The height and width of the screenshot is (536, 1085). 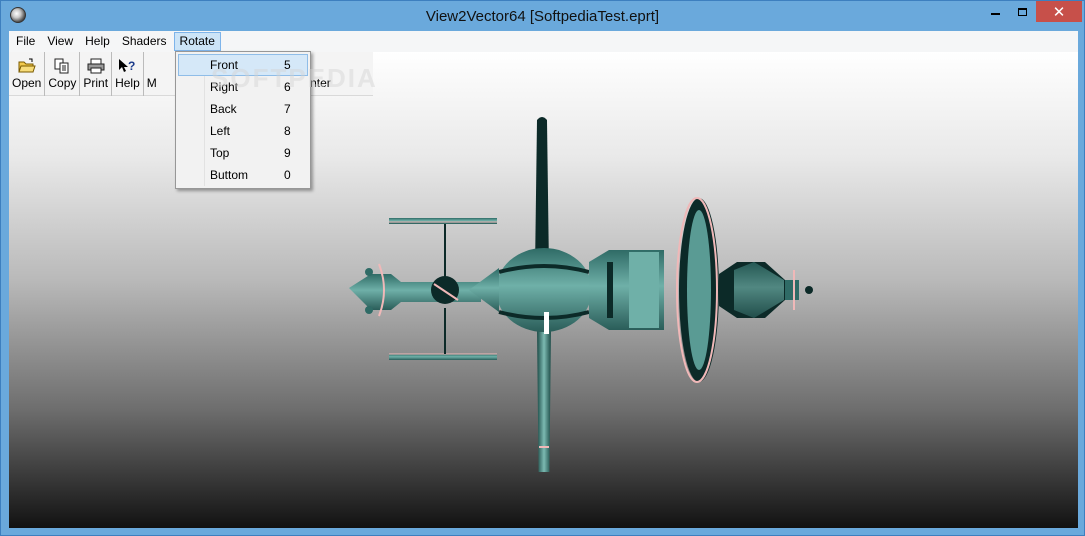 I want to click on help-cursor-icon: ?, so click(x=127, y=66).